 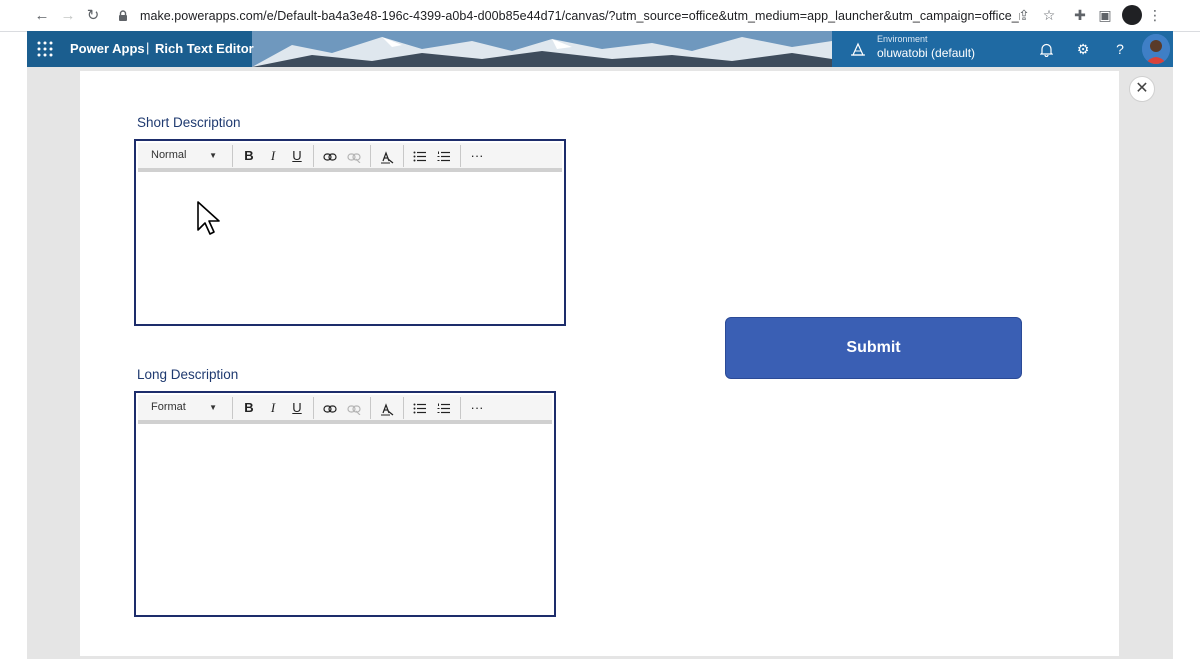 What do you see at coordinates (1083, 49) in the screenshot?
I see `settings-gear-icon: ⚙` at bounding box center [1083, 49].